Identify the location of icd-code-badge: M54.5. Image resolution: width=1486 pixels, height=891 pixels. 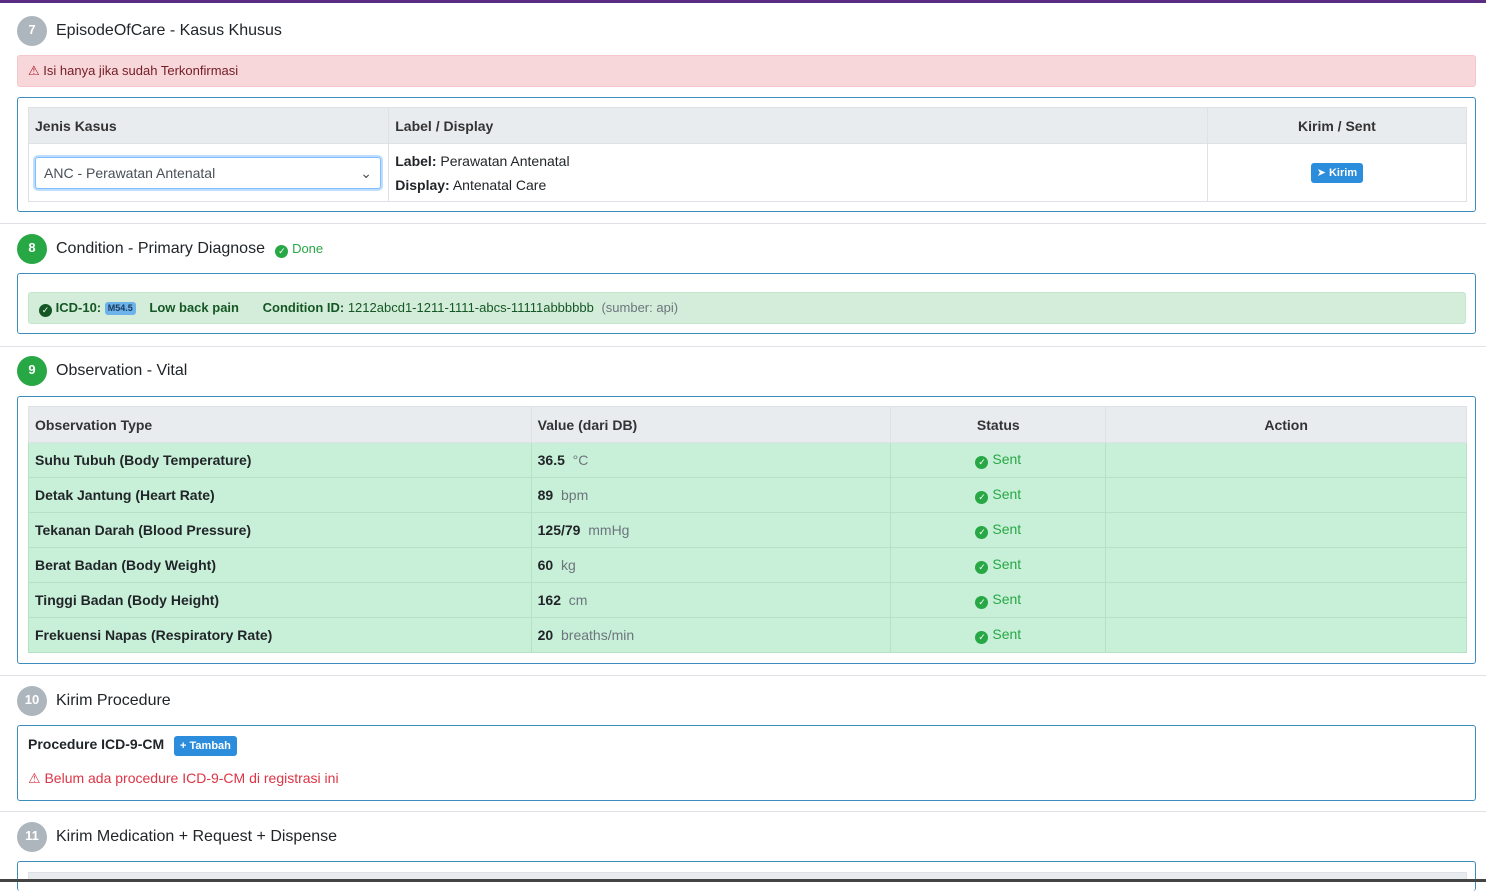
(120, 308).